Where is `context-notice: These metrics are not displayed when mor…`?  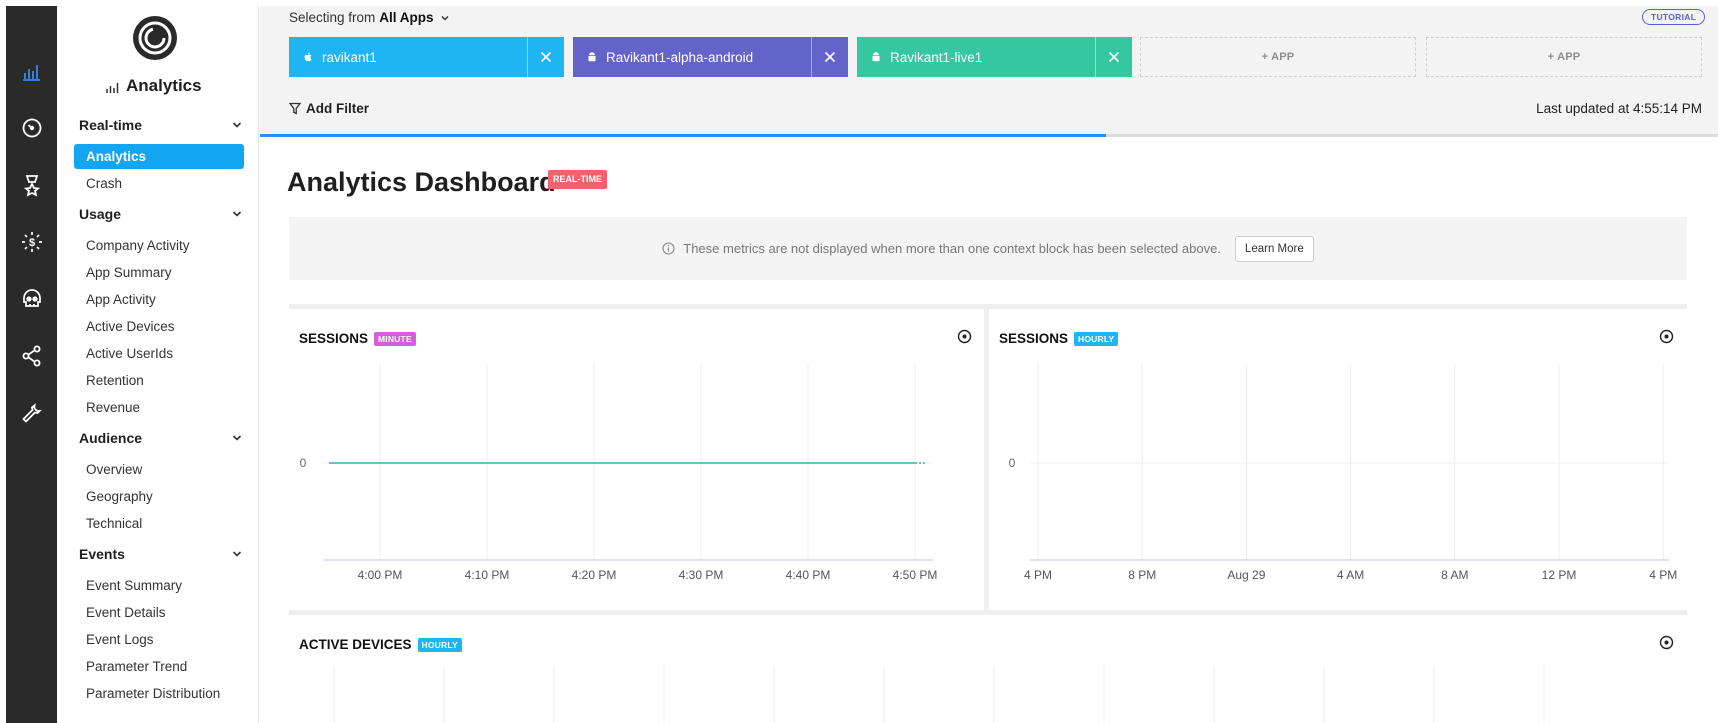 context-notice: These metrics are not displayed when mor… is located at coordinates (988, 248).